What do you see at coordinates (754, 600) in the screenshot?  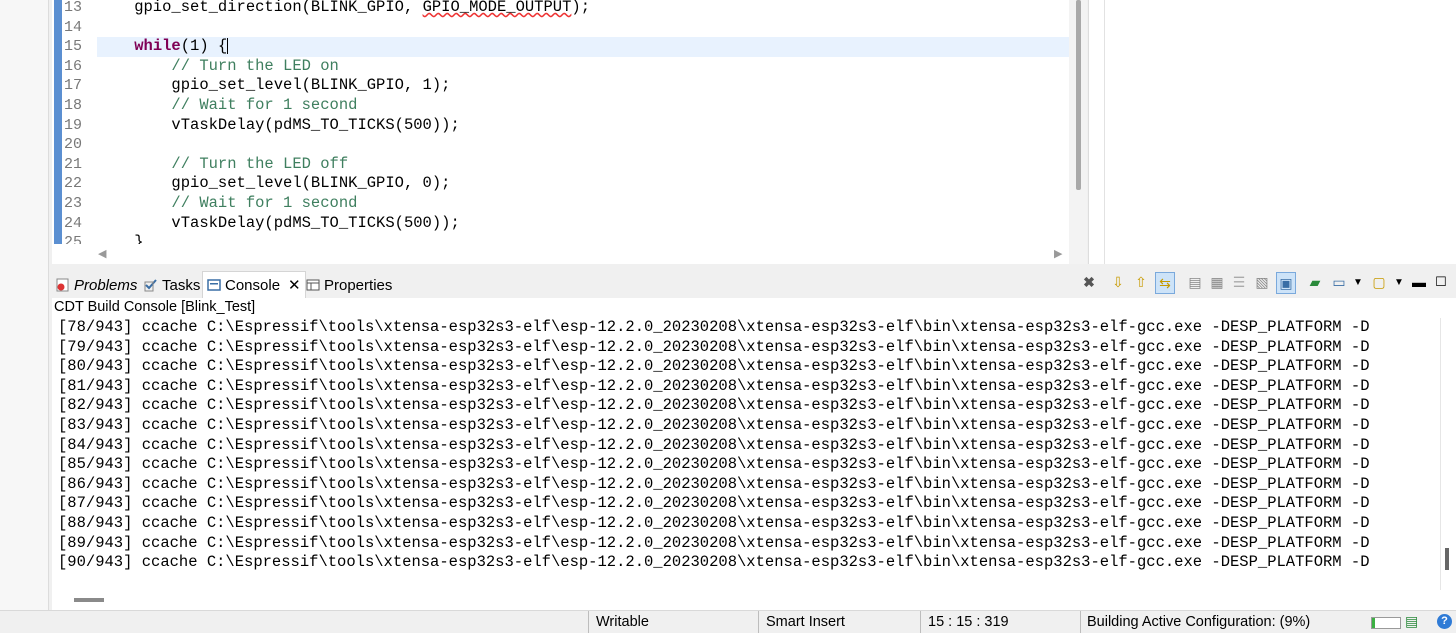 I see `console-horizontal-scrollbar` at bounding box center [754, 600].